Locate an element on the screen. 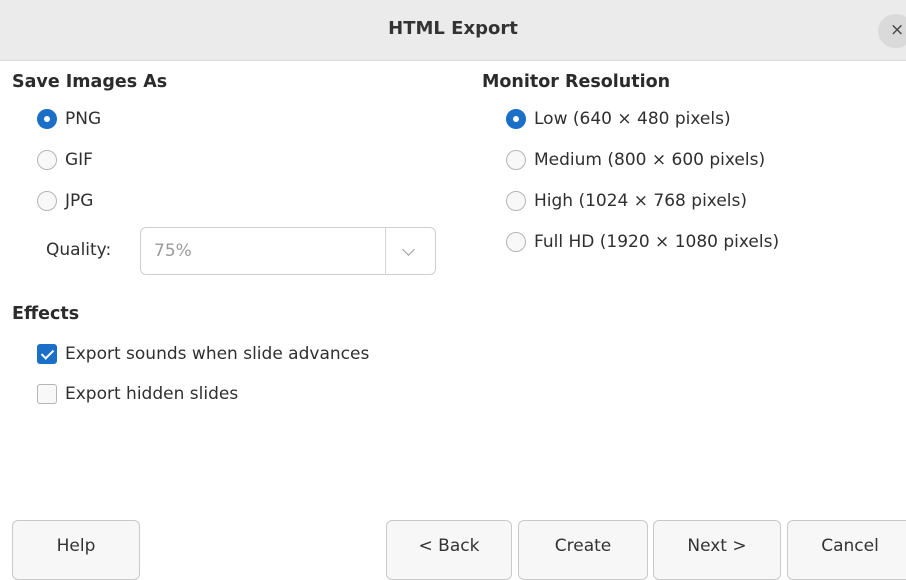 The width and height of the screenshot is (906, 580). radio-high-label: High (1024 × 768 pixels) is located at coordinates (640, 201).